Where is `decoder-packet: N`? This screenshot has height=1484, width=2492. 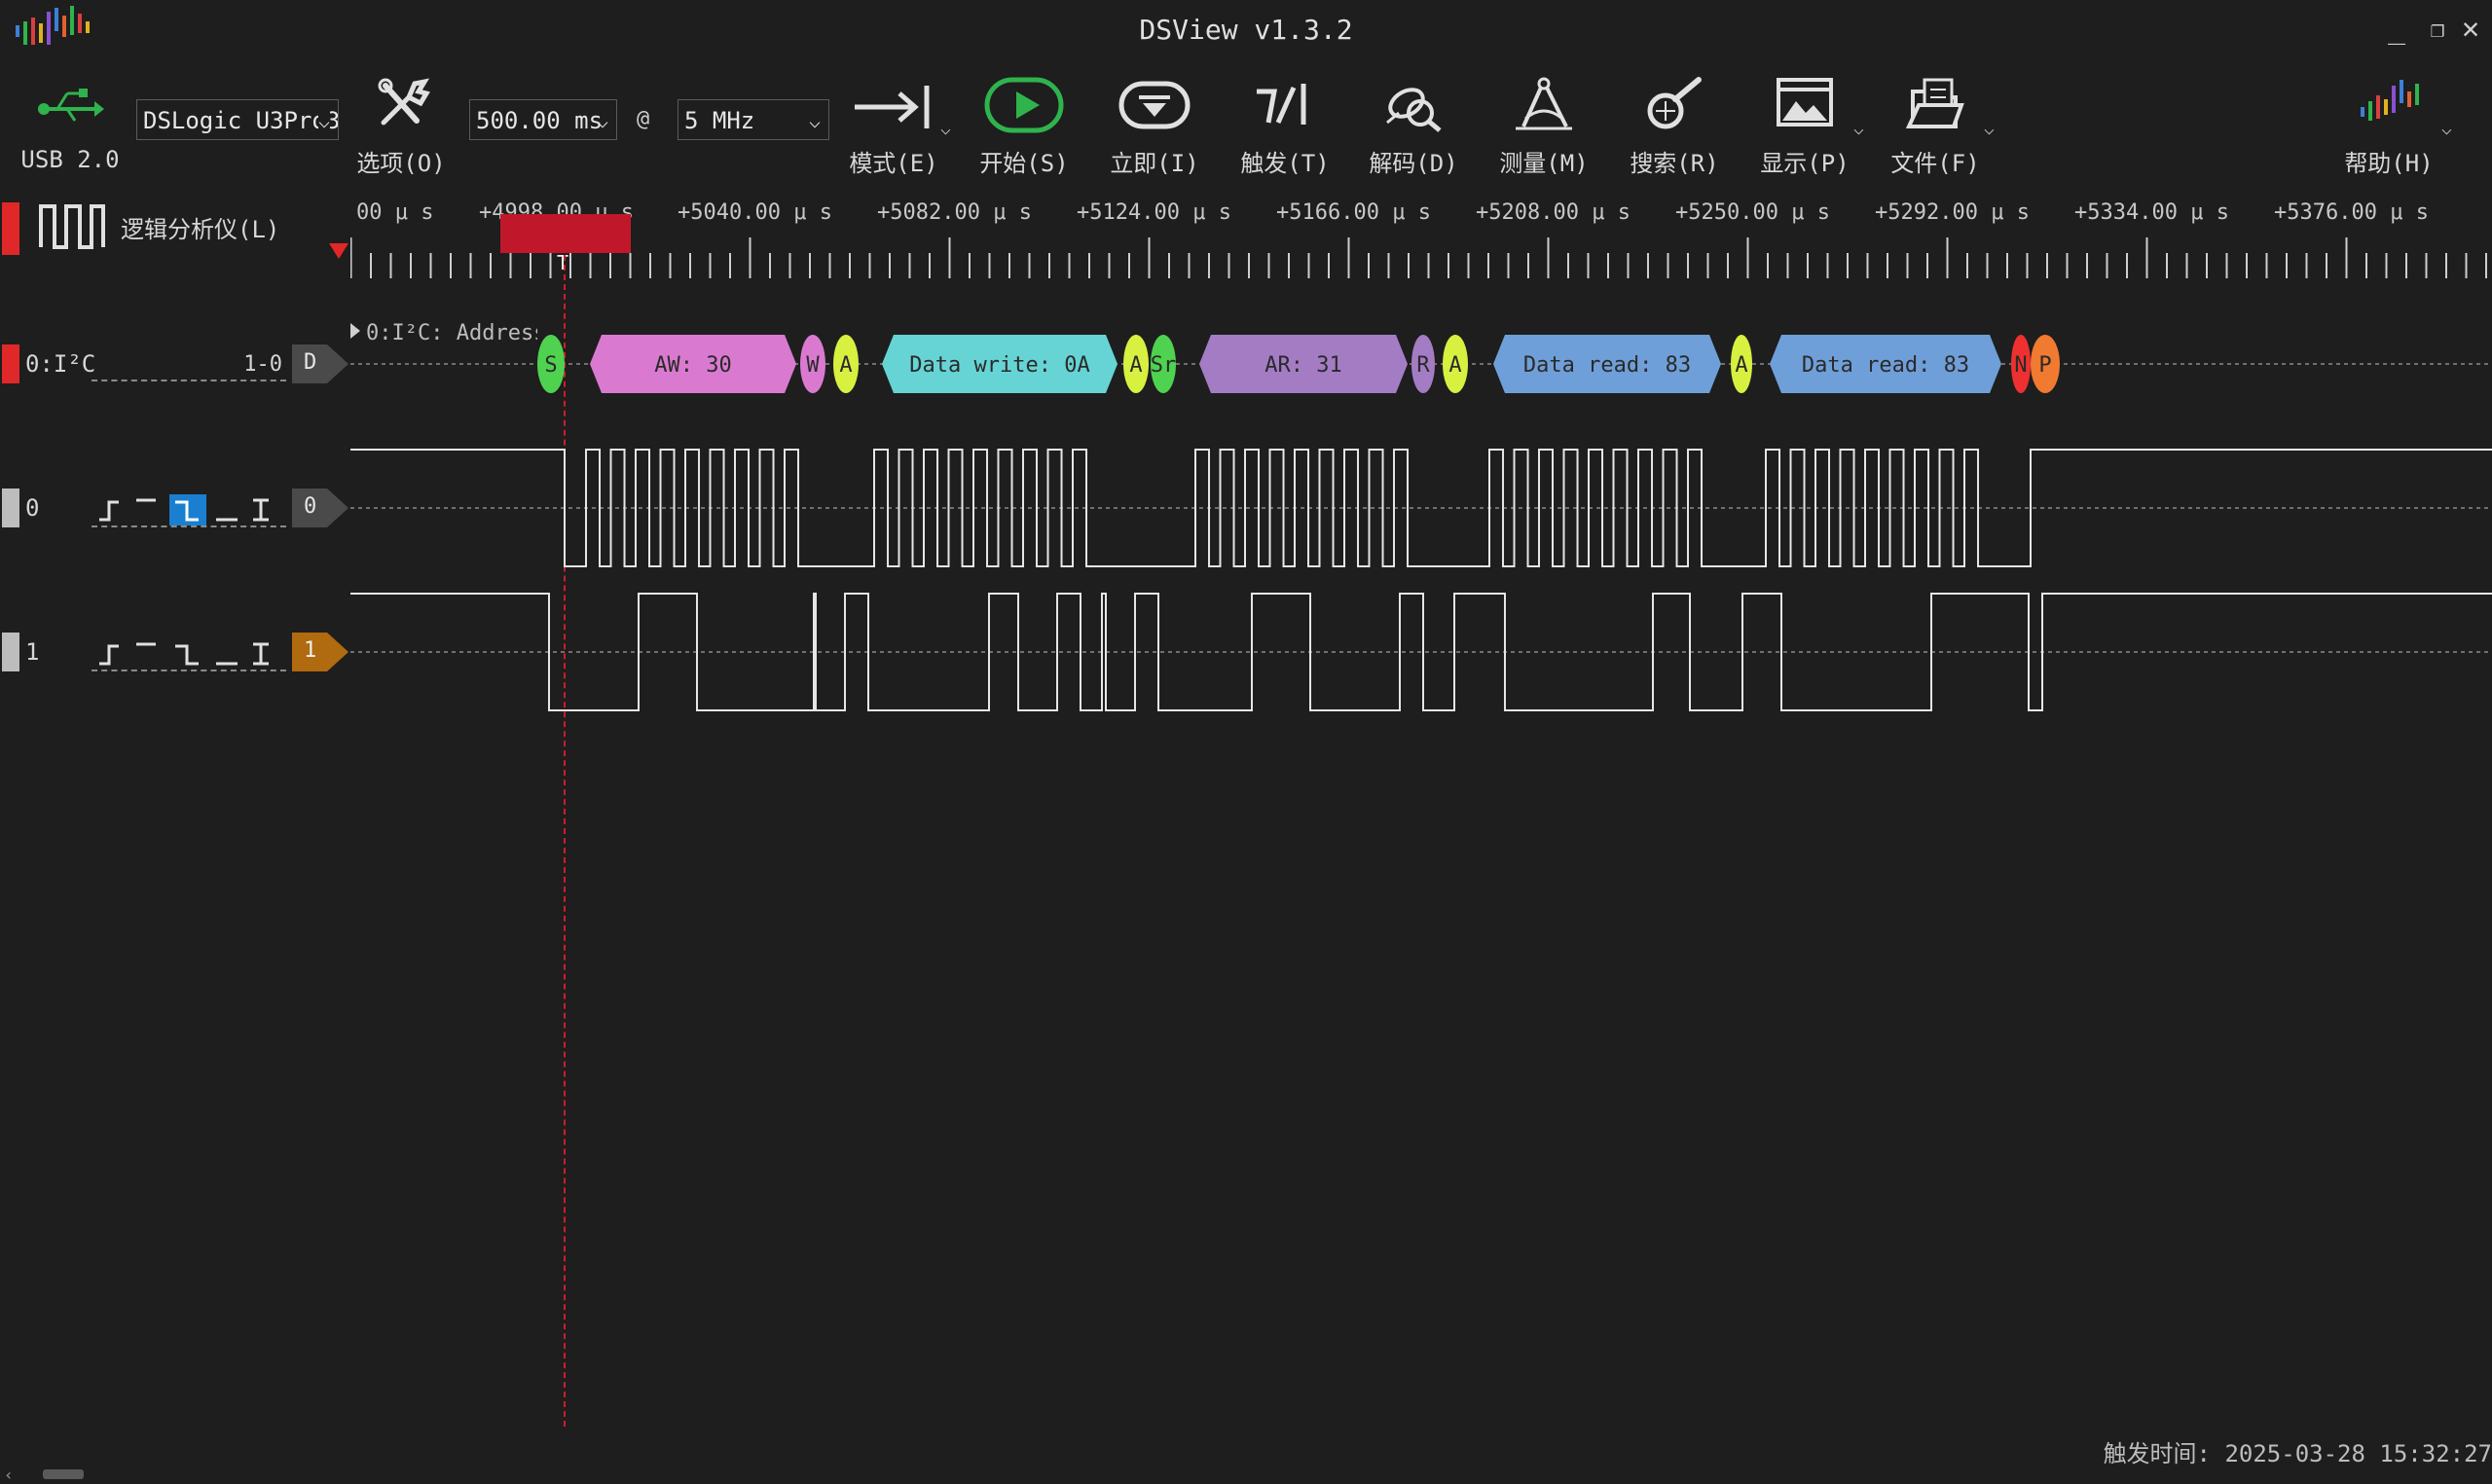 decoder-packet: N is located at coordinates (2021, 364).